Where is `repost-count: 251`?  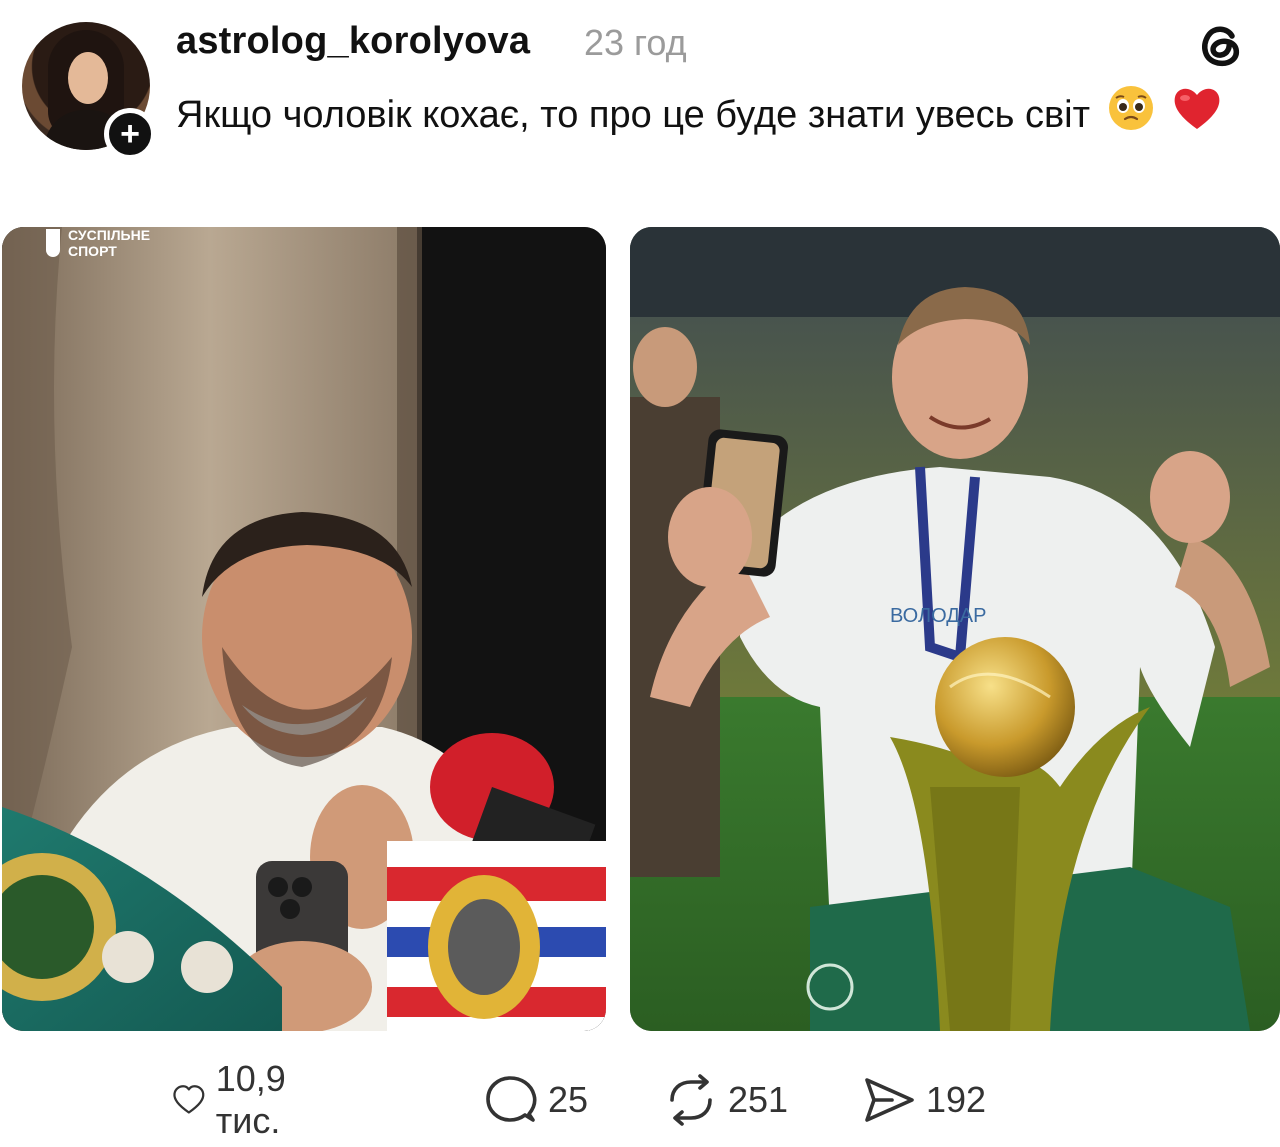
repost-count: 251 is located at coordinates (758, 1099).